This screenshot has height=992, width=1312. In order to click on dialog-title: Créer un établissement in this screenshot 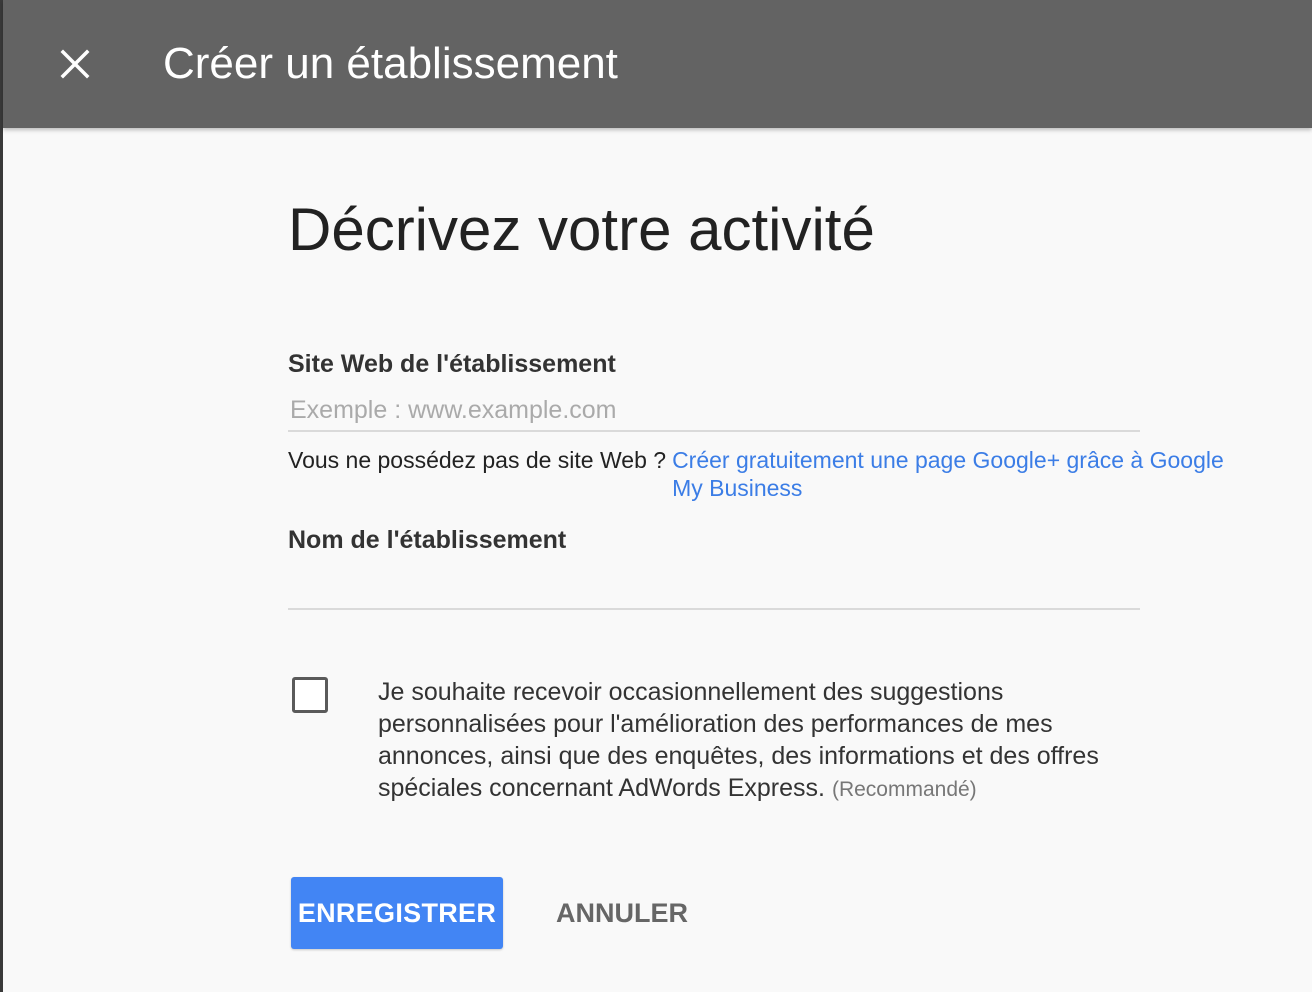, I will do `click(390, 63)`.